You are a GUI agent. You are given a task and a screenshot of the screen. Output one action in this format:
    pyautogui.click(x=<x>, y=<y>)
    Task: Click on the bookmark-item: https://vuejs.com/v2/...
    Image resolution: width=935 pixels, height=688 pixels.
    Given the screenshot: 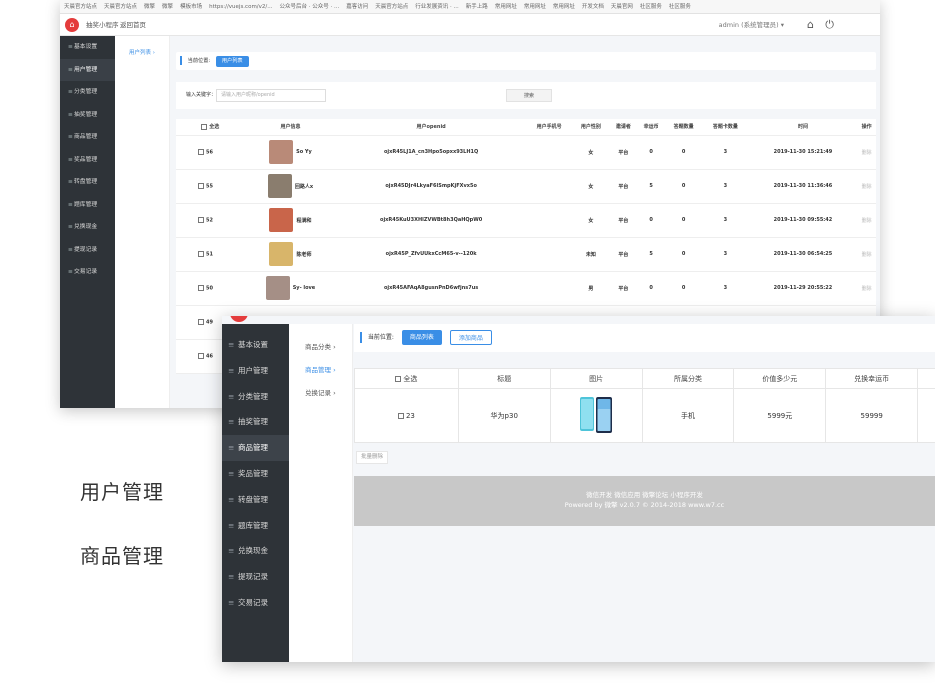 What is the action you would take?
    pyautogui.click(x=240, y=7)
    